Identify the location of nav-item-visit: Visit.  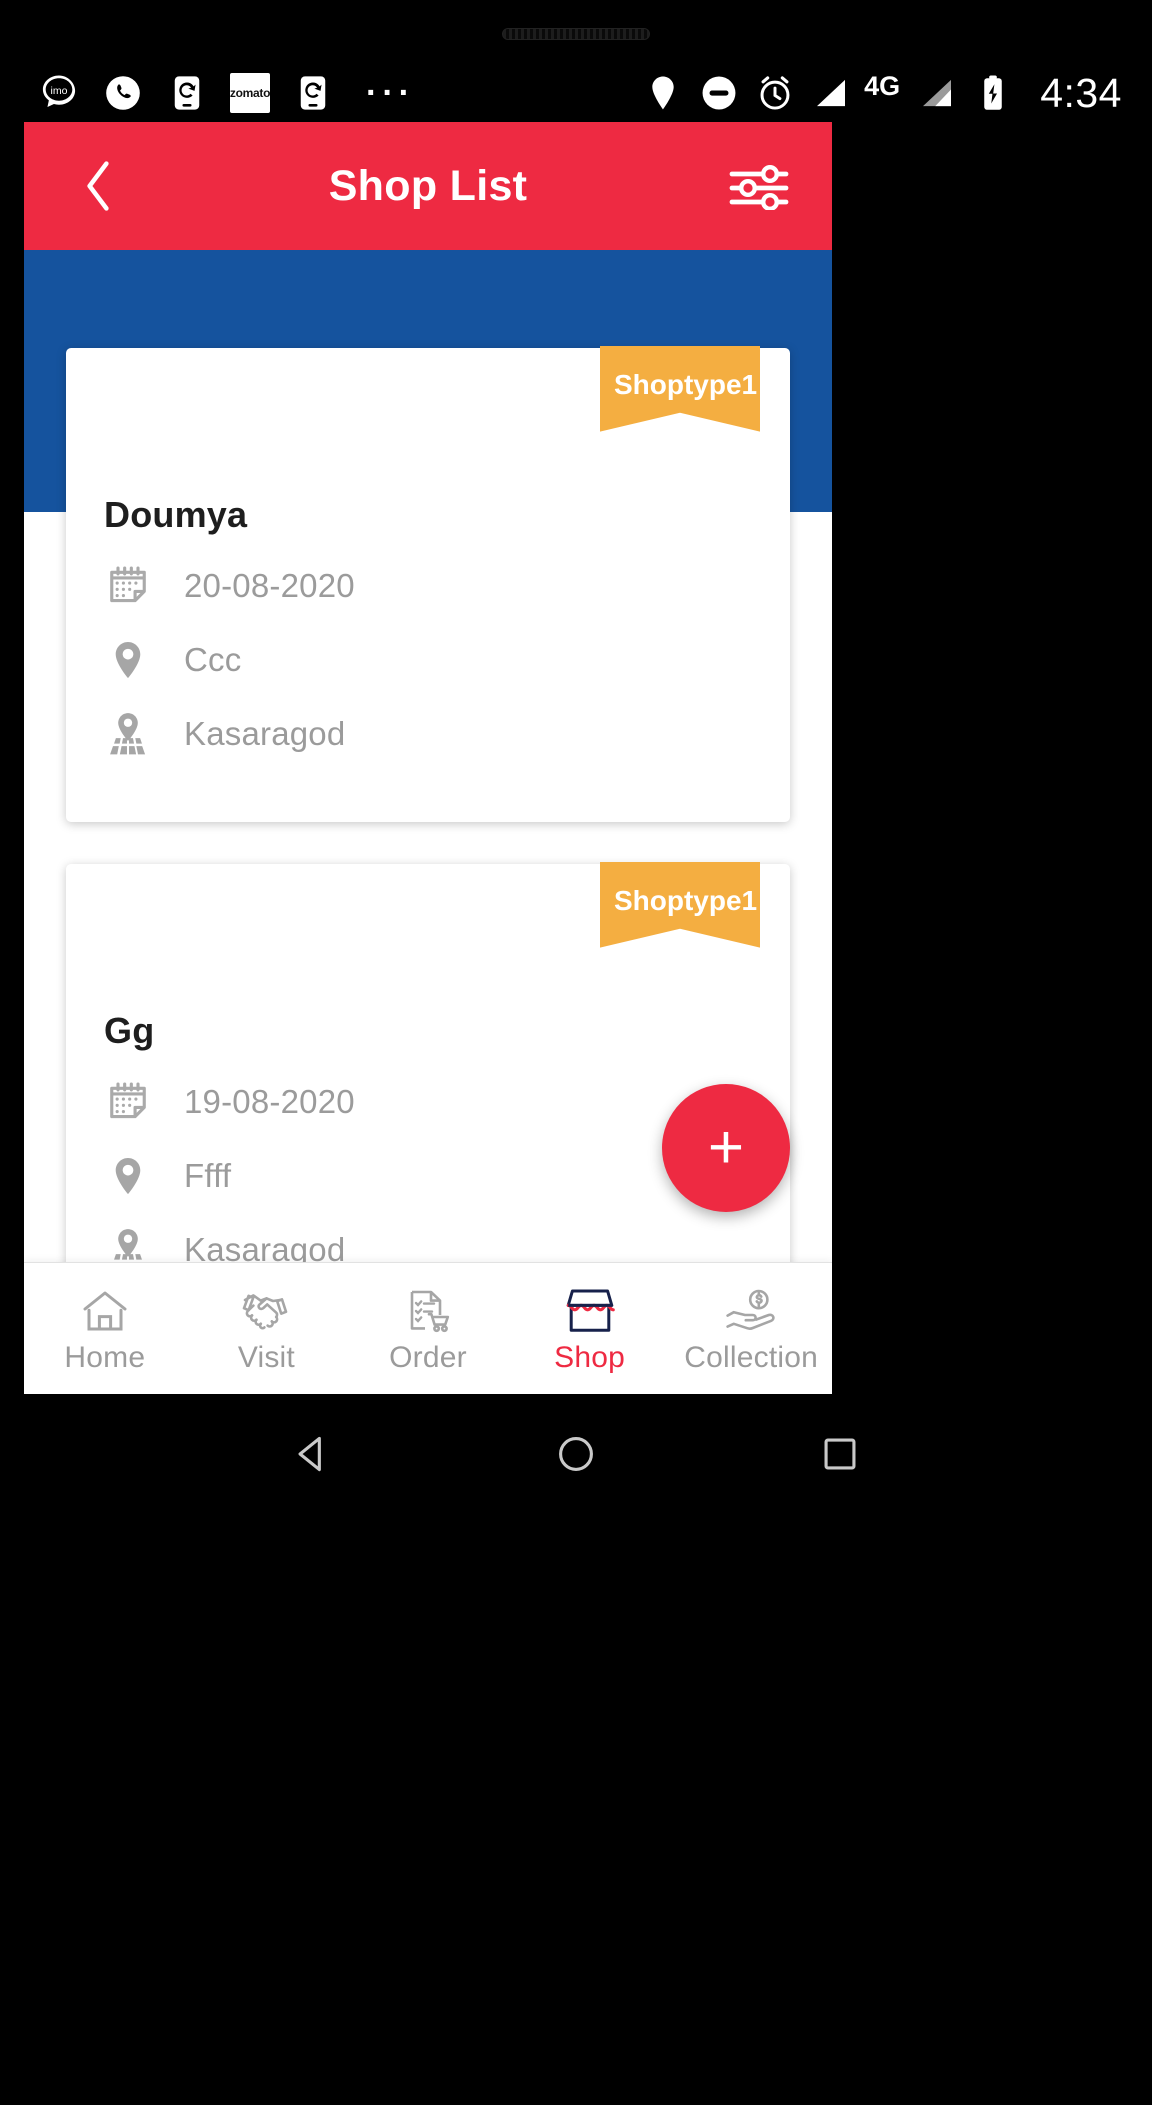
(267, 1328).